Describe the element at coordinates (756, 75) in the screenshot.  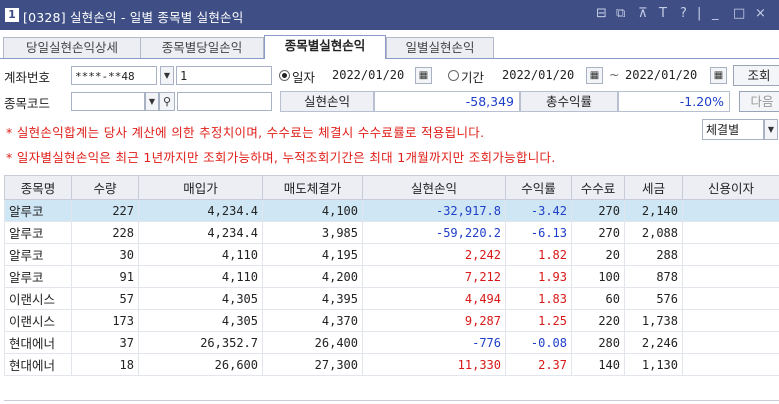
I see `inquiry-button: 조회` at that location.